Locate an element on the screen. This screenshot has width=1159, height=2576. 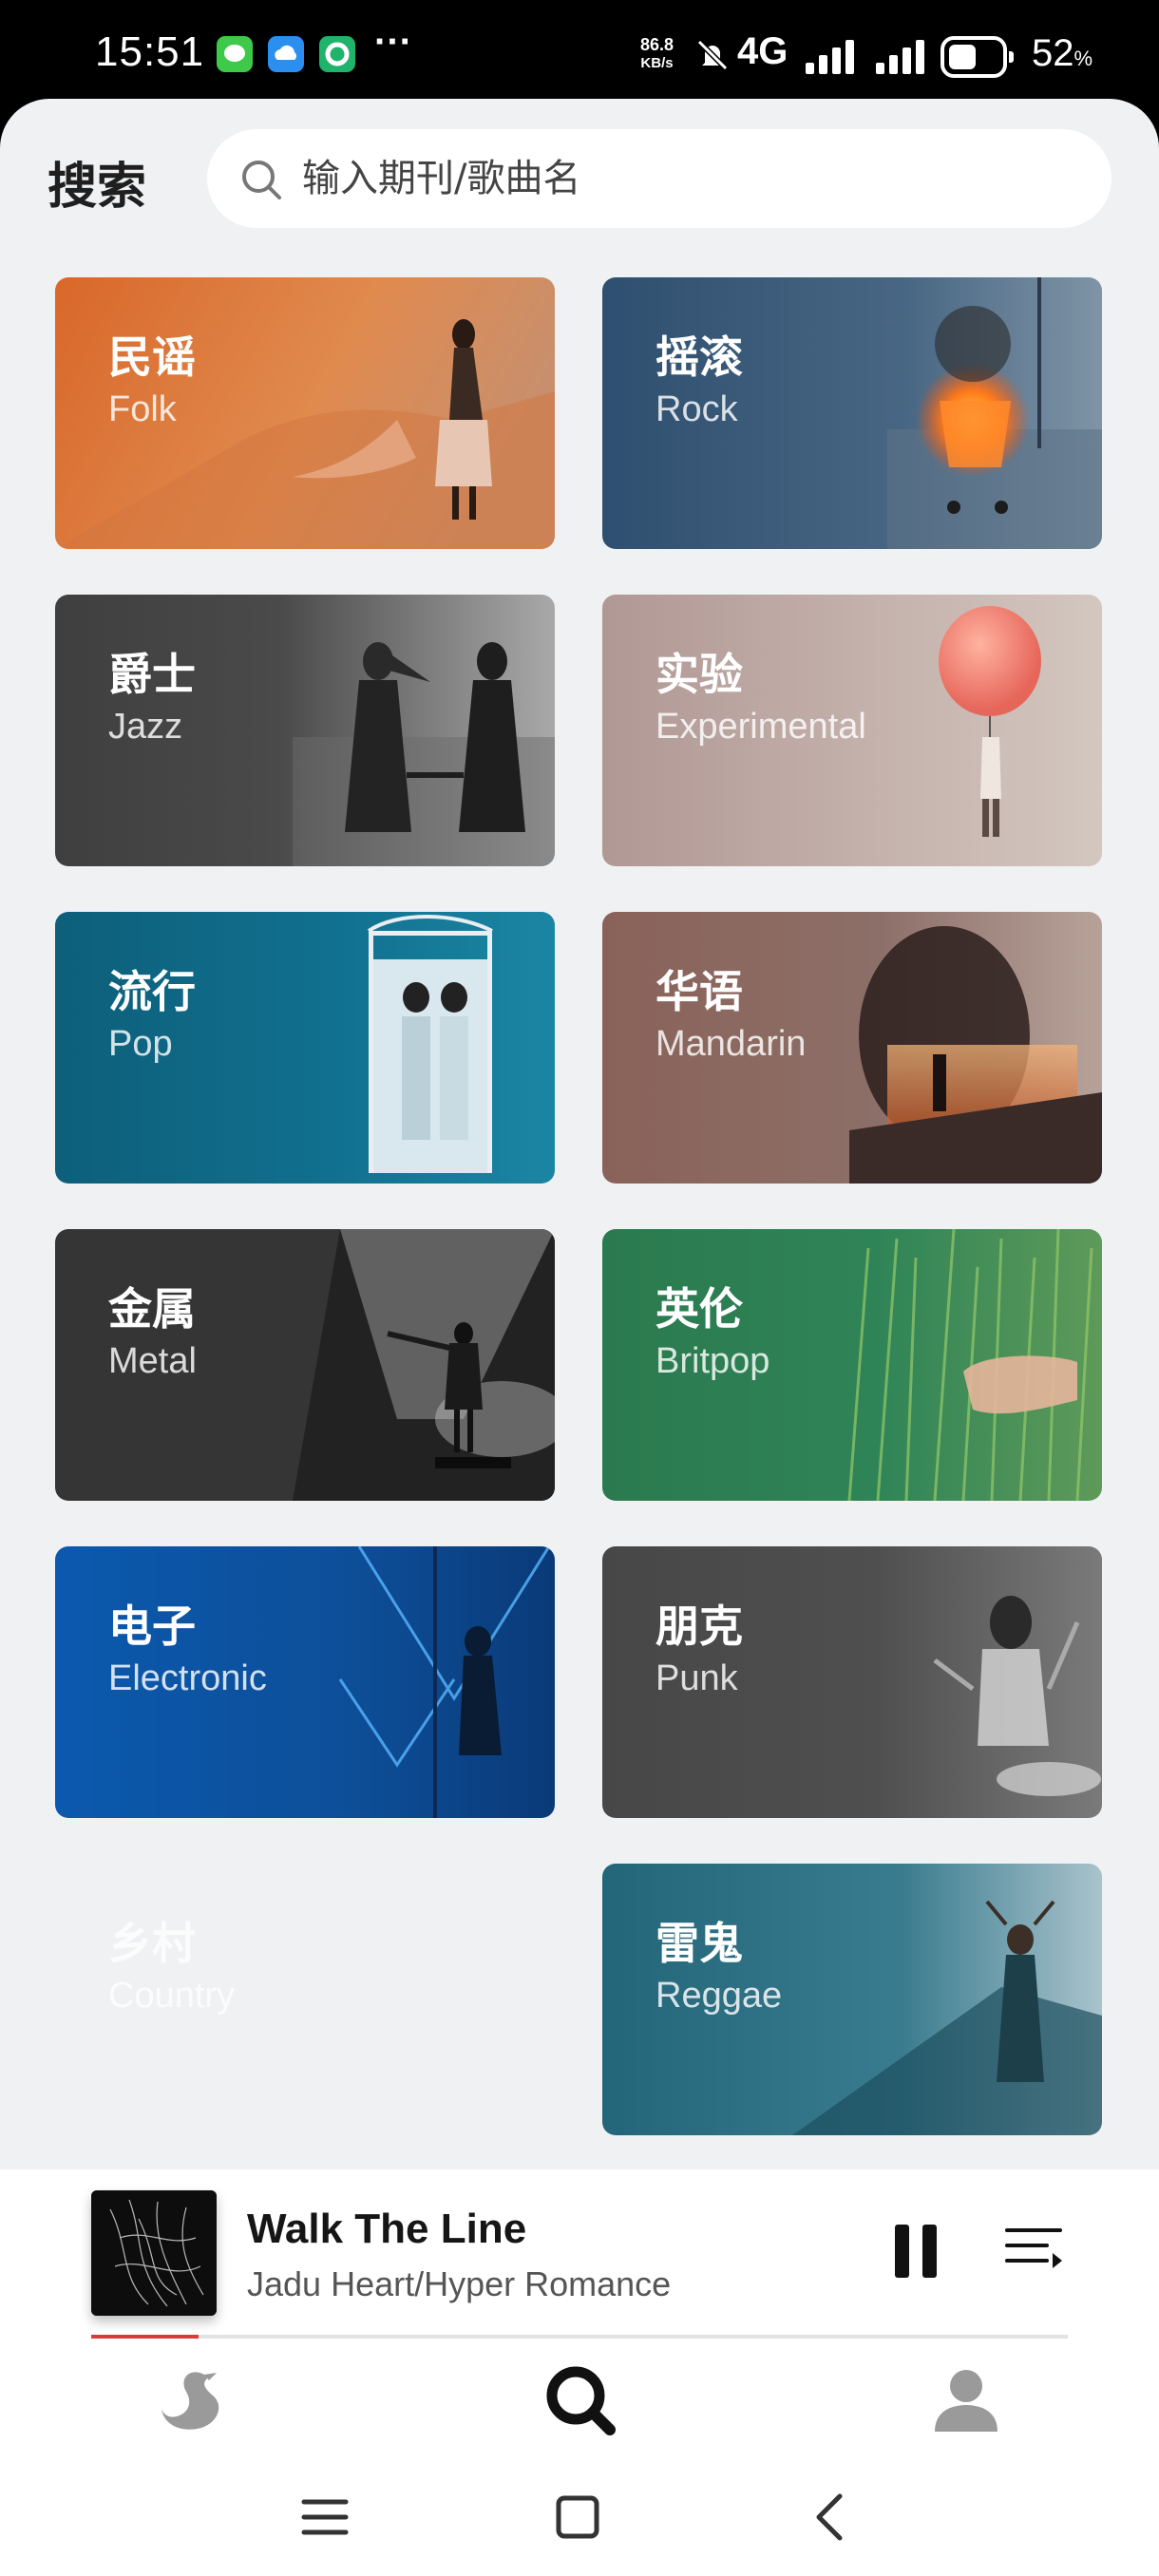
battery-percent: 52% is located at coordinates (1062, 53).